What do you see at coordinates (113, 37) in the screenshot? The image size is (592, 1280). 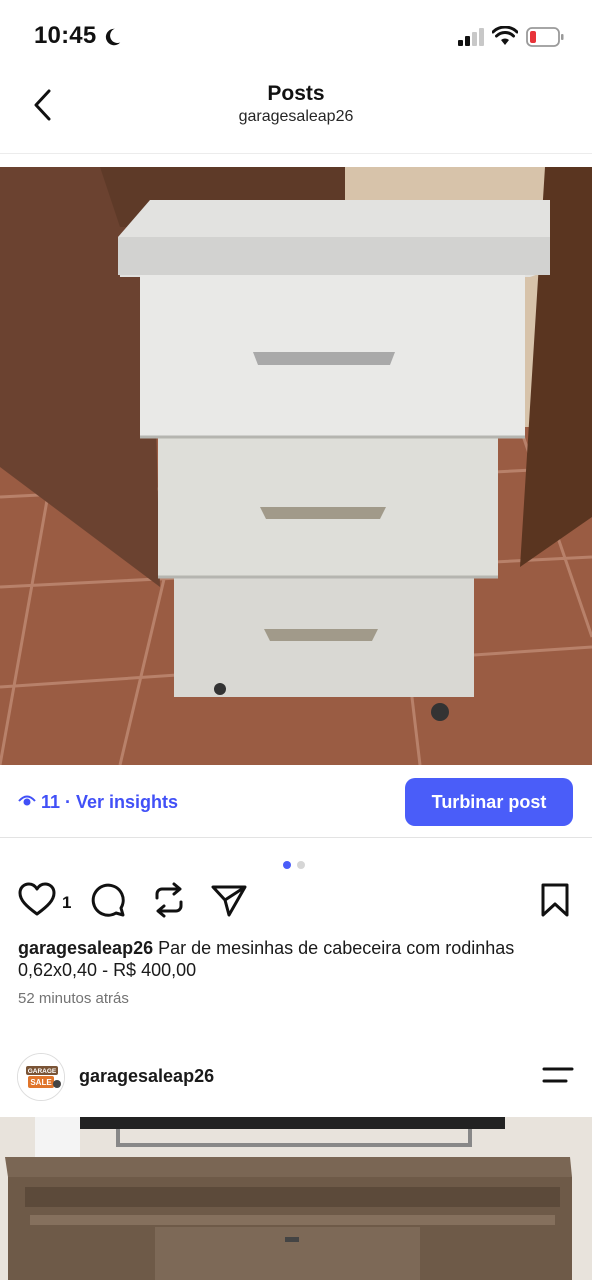 I see `moon-icon` at bounding box center [113, 37].